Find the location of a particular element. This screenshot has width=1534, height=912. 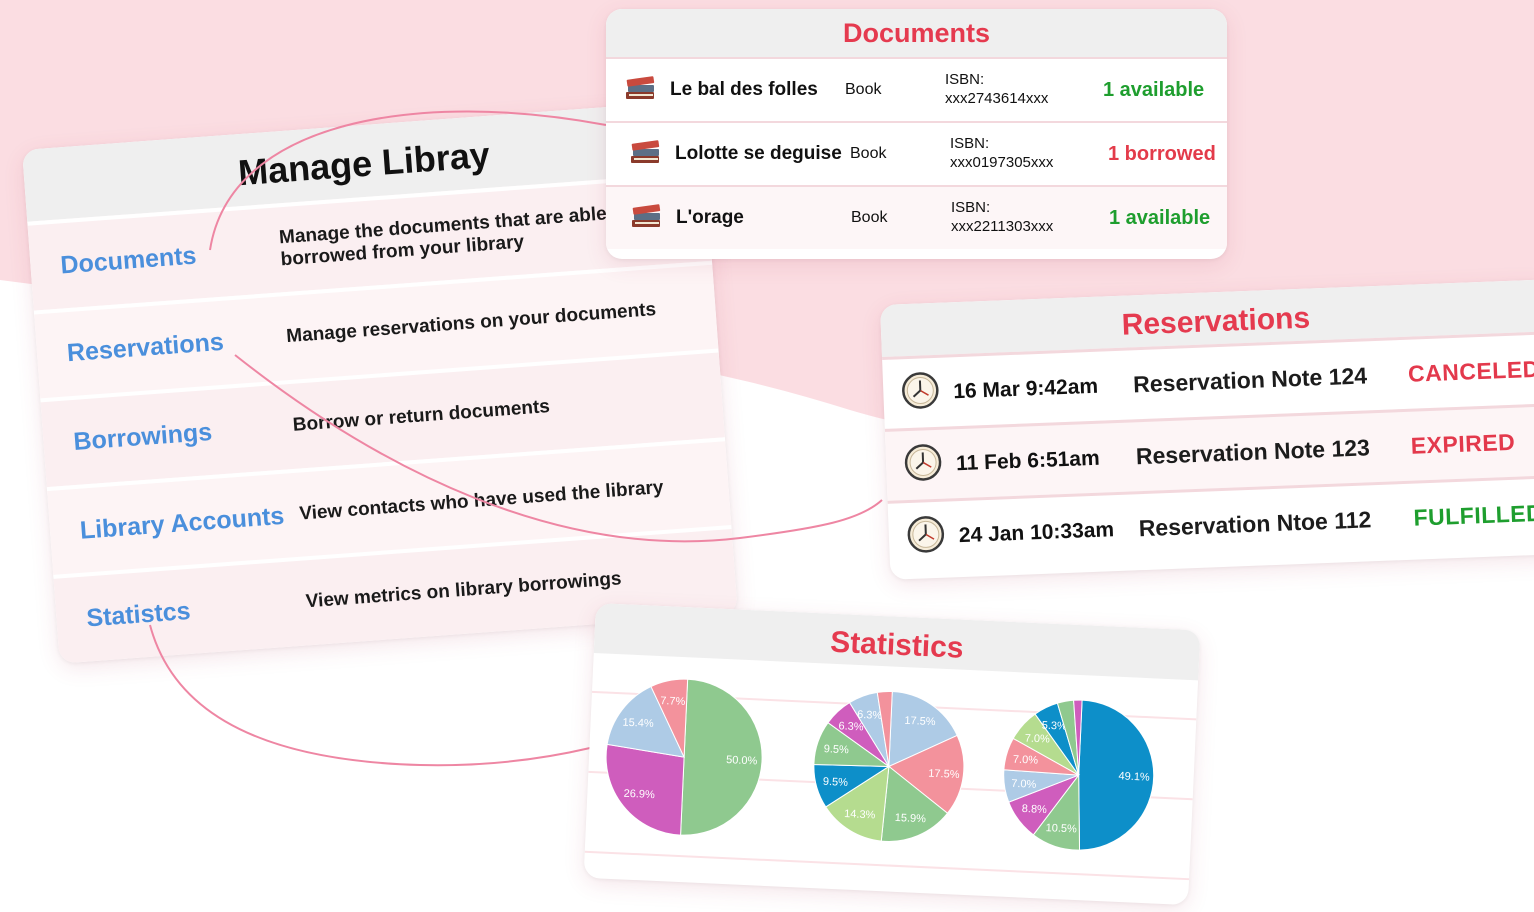

document-isbn: ISBN: xxx2743614xxx is located at coordinates (997, 89).